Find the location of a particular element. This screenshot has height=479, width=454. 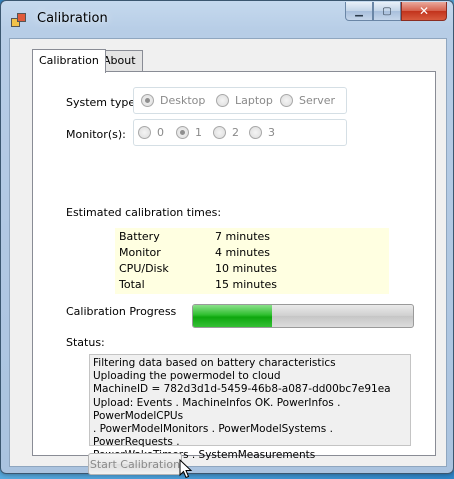

radio-monitors-1-label: 1 is located at coordinates (198, 132).